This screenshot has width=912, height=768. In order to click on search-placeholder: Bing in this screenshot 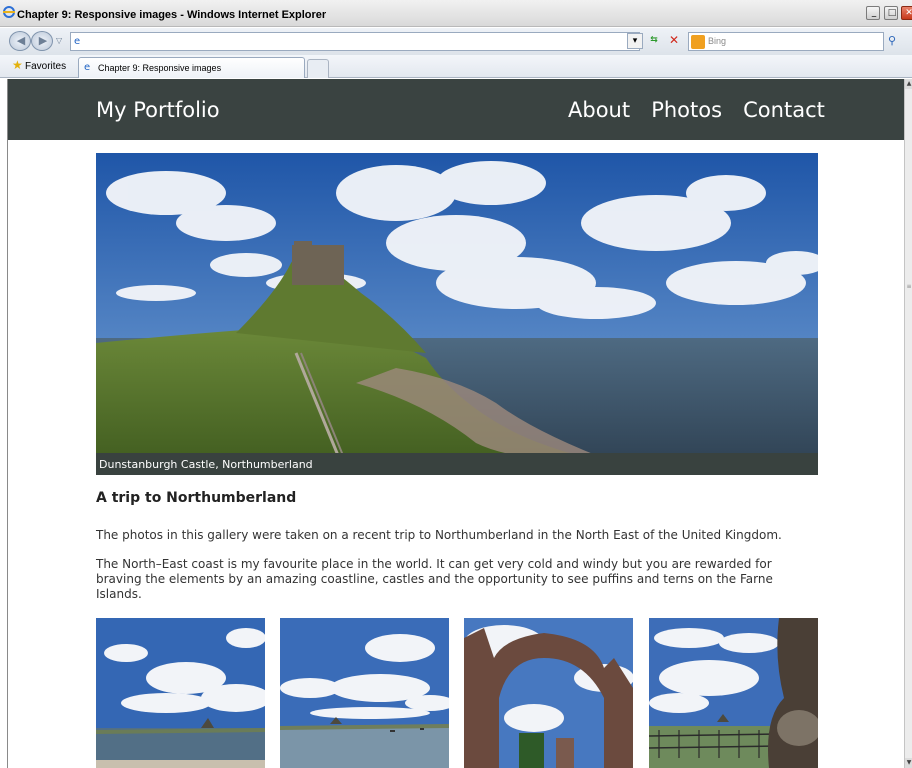, I will do `click(717, 41)`.